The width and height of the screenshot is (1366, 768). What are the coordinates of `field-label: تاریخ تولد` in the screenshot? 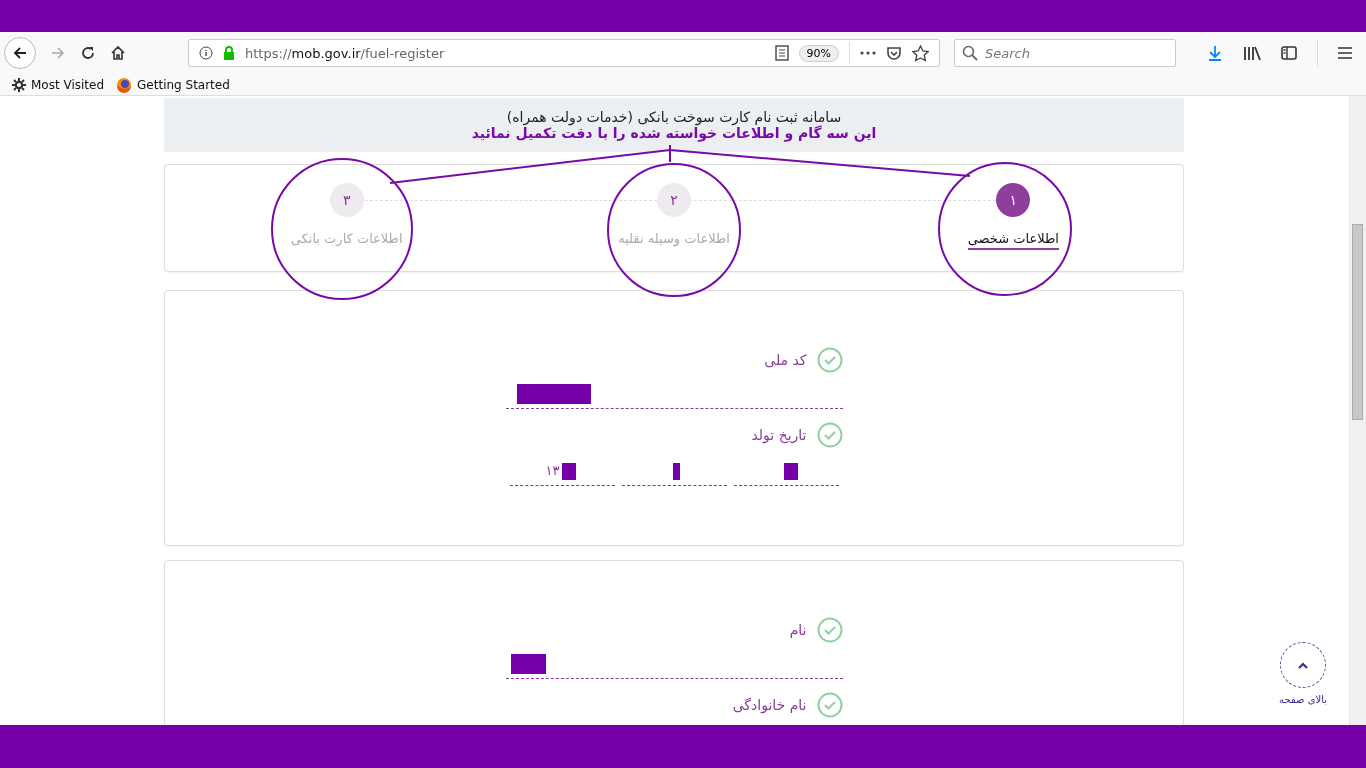 It's located at (779, 435).